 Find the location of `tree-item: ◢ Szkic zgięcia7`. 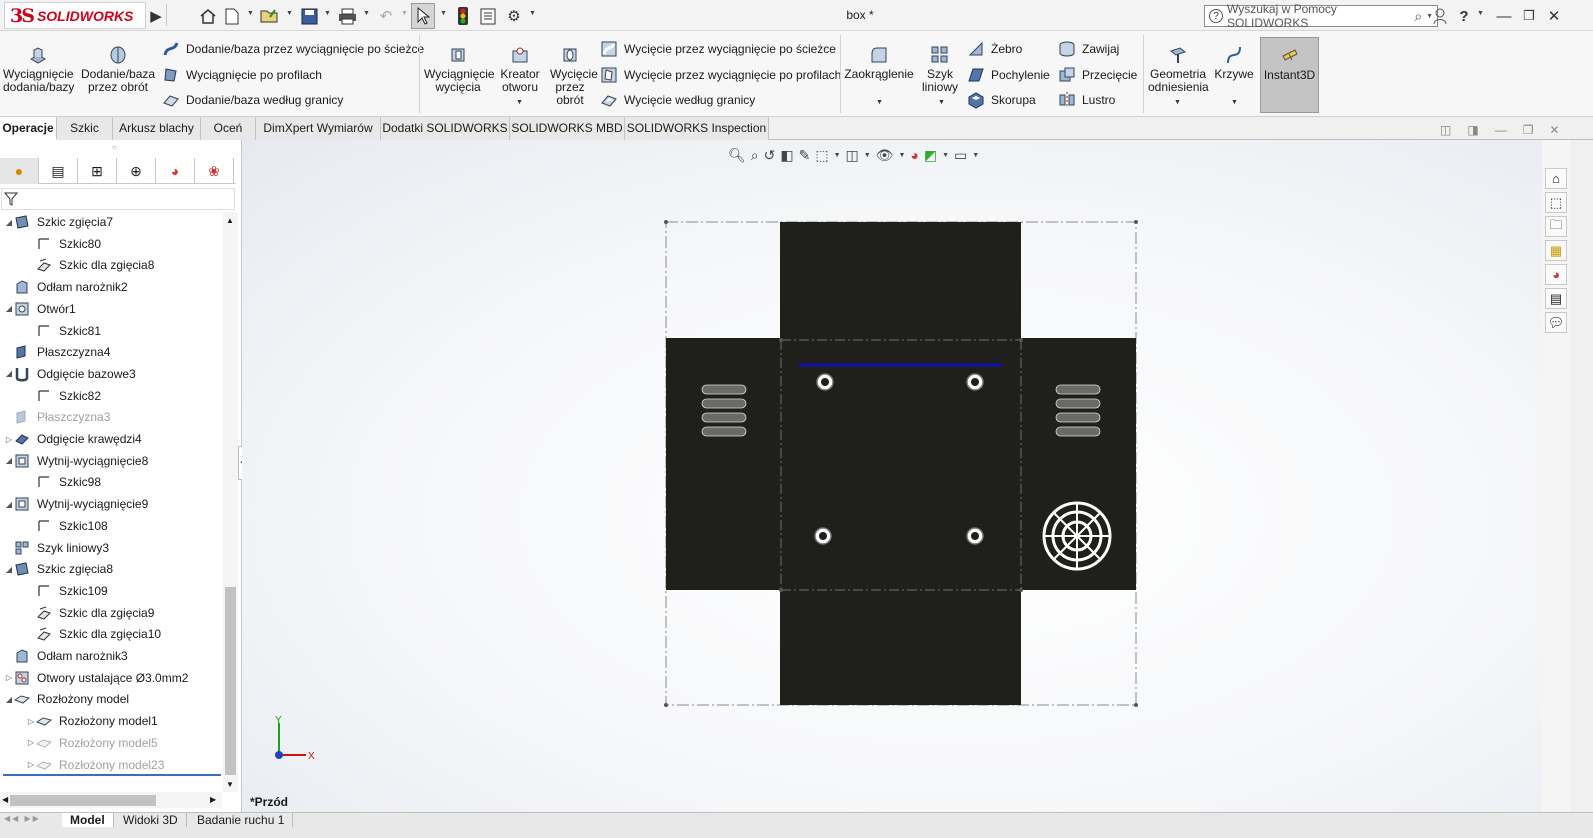

tree-item: ◢ Szkic zgięcia7 is located at coordinates (56, 222).